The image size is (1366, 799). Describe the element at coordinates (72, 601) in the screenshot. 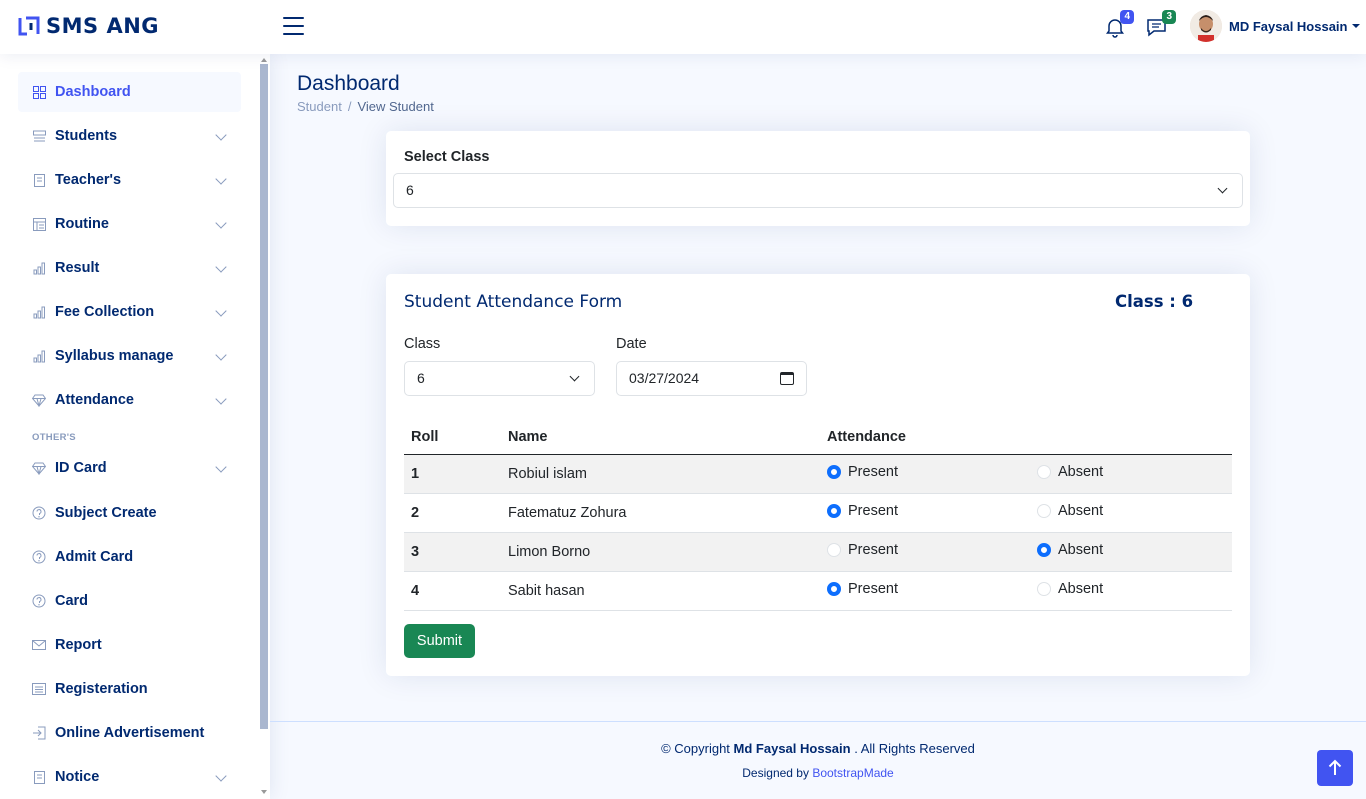

I see `sidebar-item-label: Card` at that location.